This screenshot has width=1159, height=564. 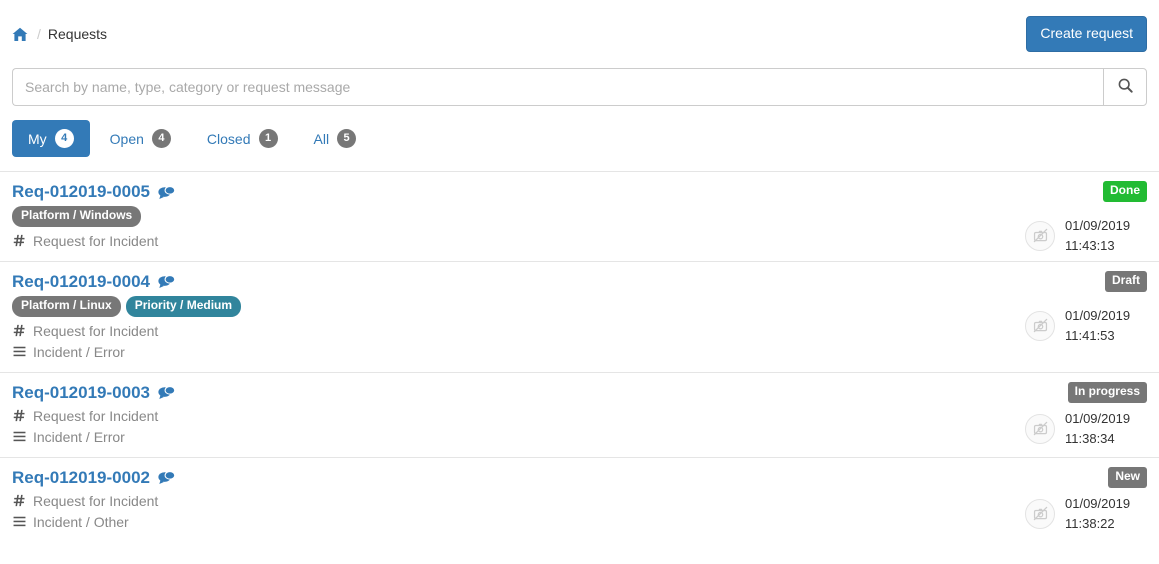 What do you see at coordinates (479, 393) in the screenshot?
I see `request-title-line: Req-012019-0003` at bounding box center [479, 393].